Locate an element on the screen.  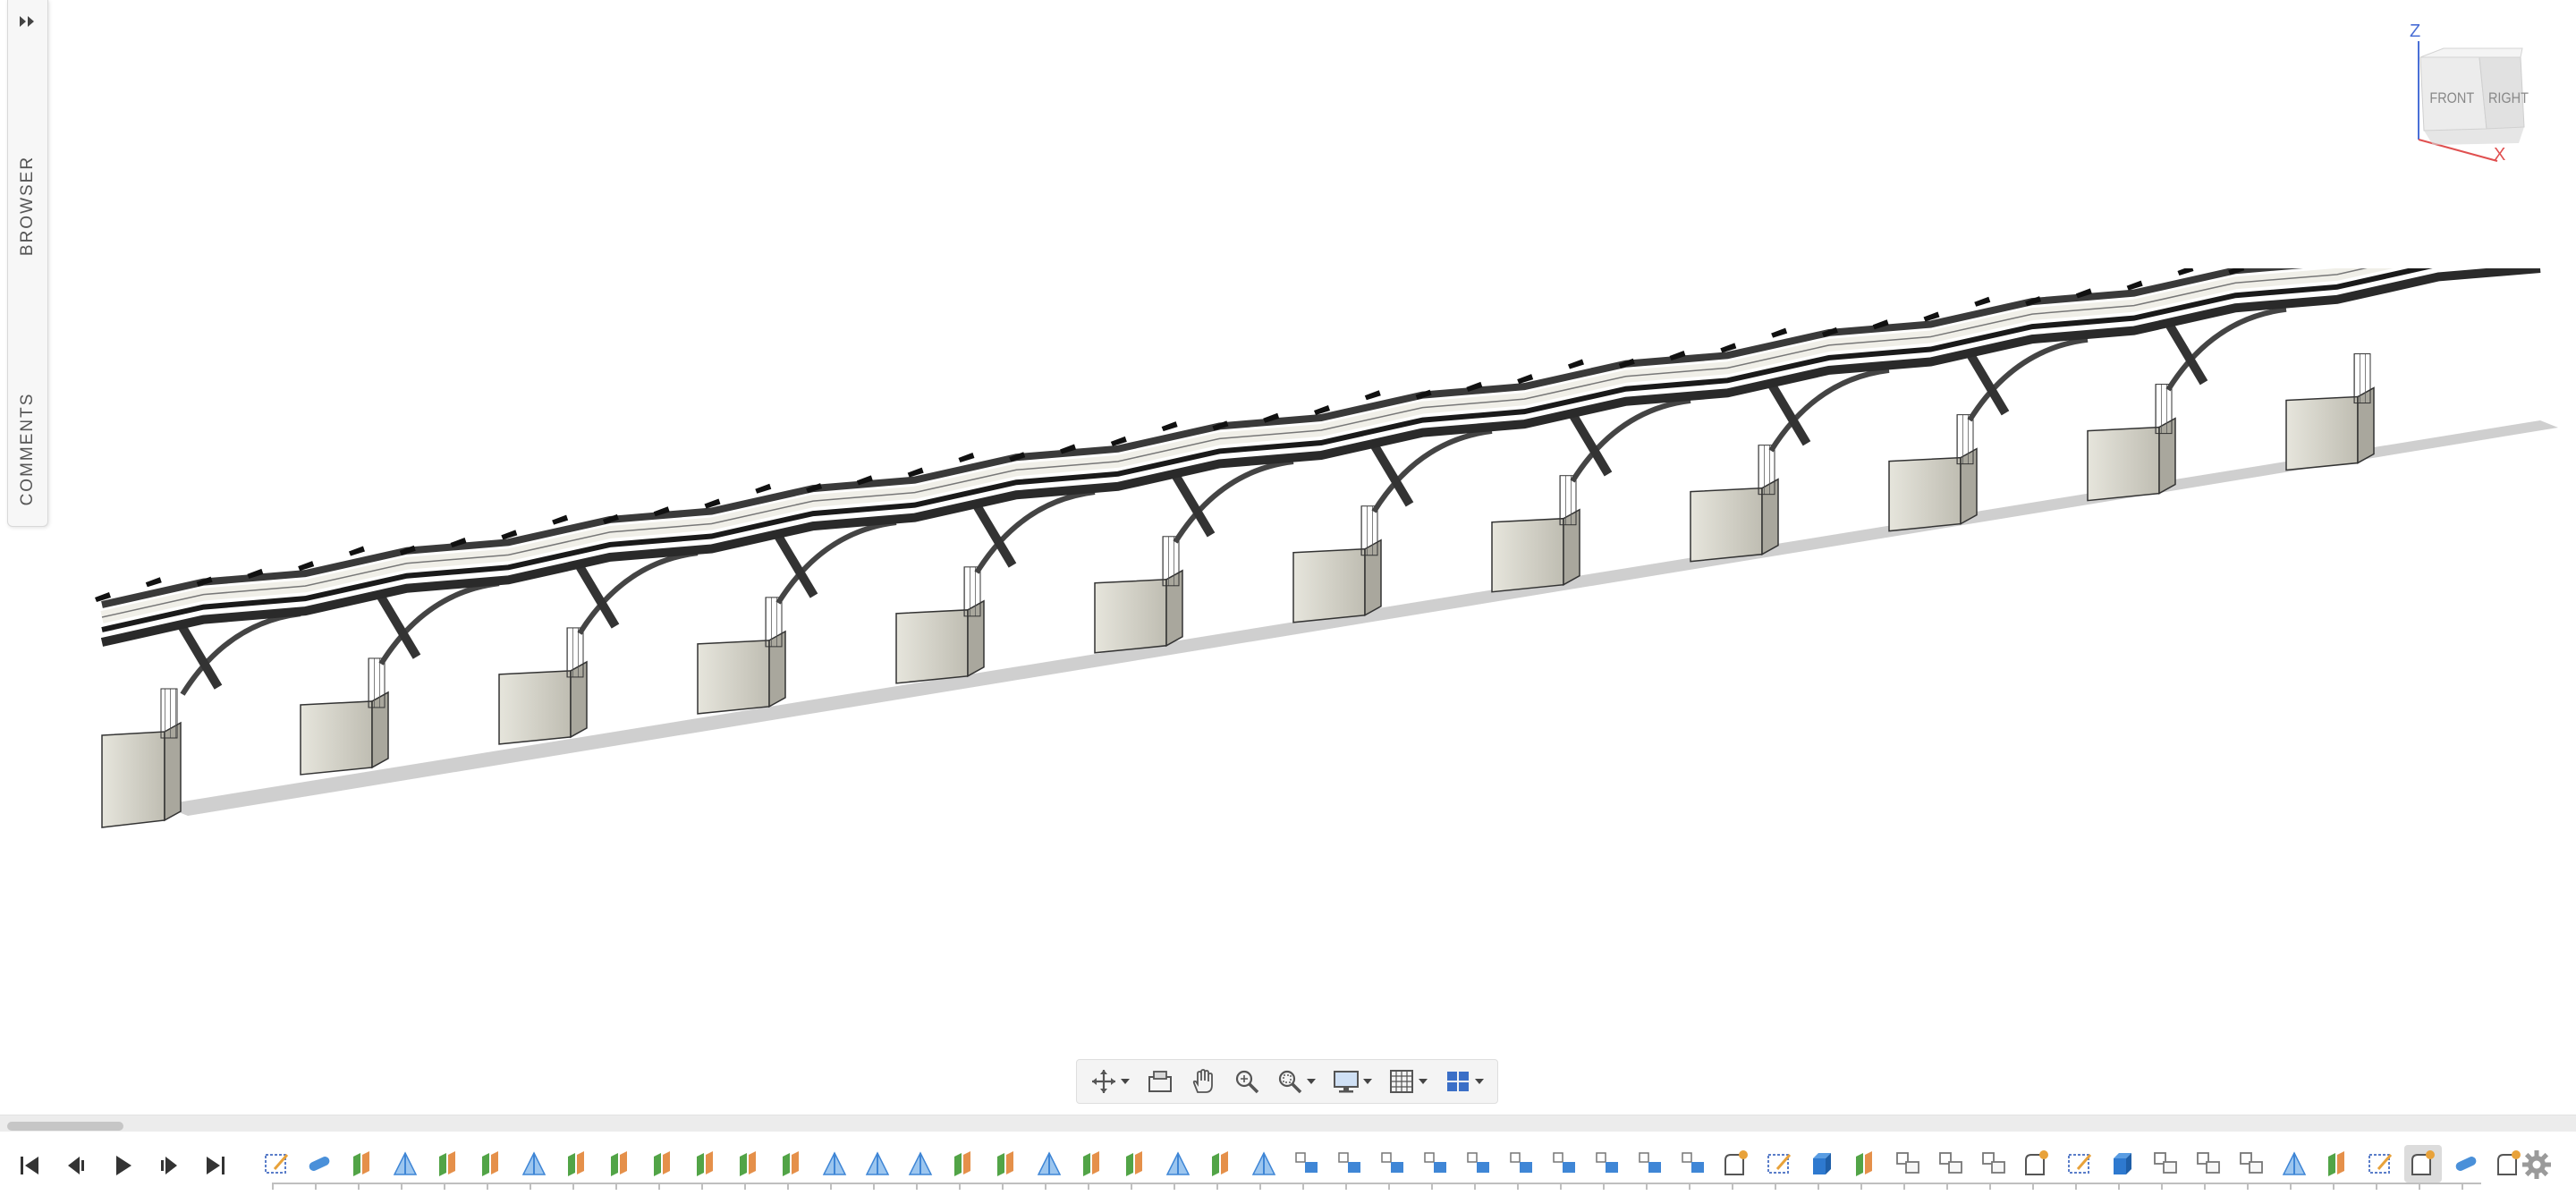
navigation-toolbar is located at coordinates (1287, 1082).